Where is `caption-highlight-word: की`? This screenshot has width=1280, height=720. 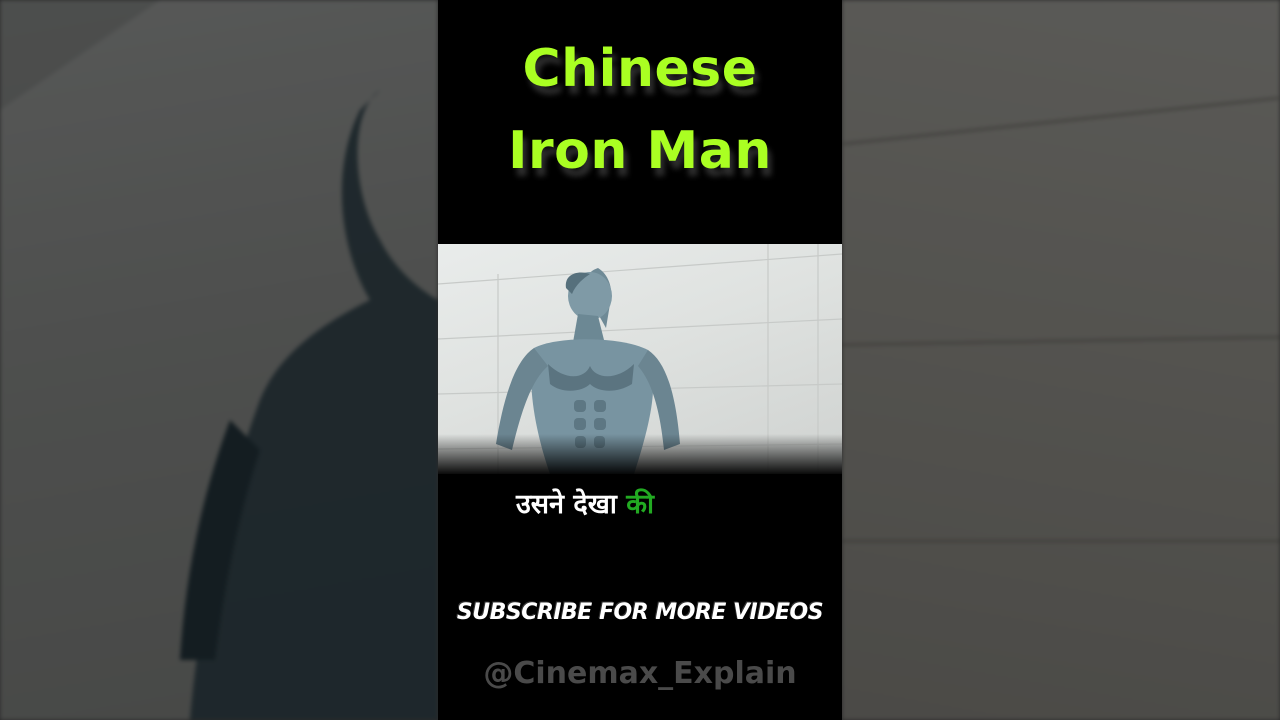
caption-highlight-word: की is located at coordinates (640, 504).